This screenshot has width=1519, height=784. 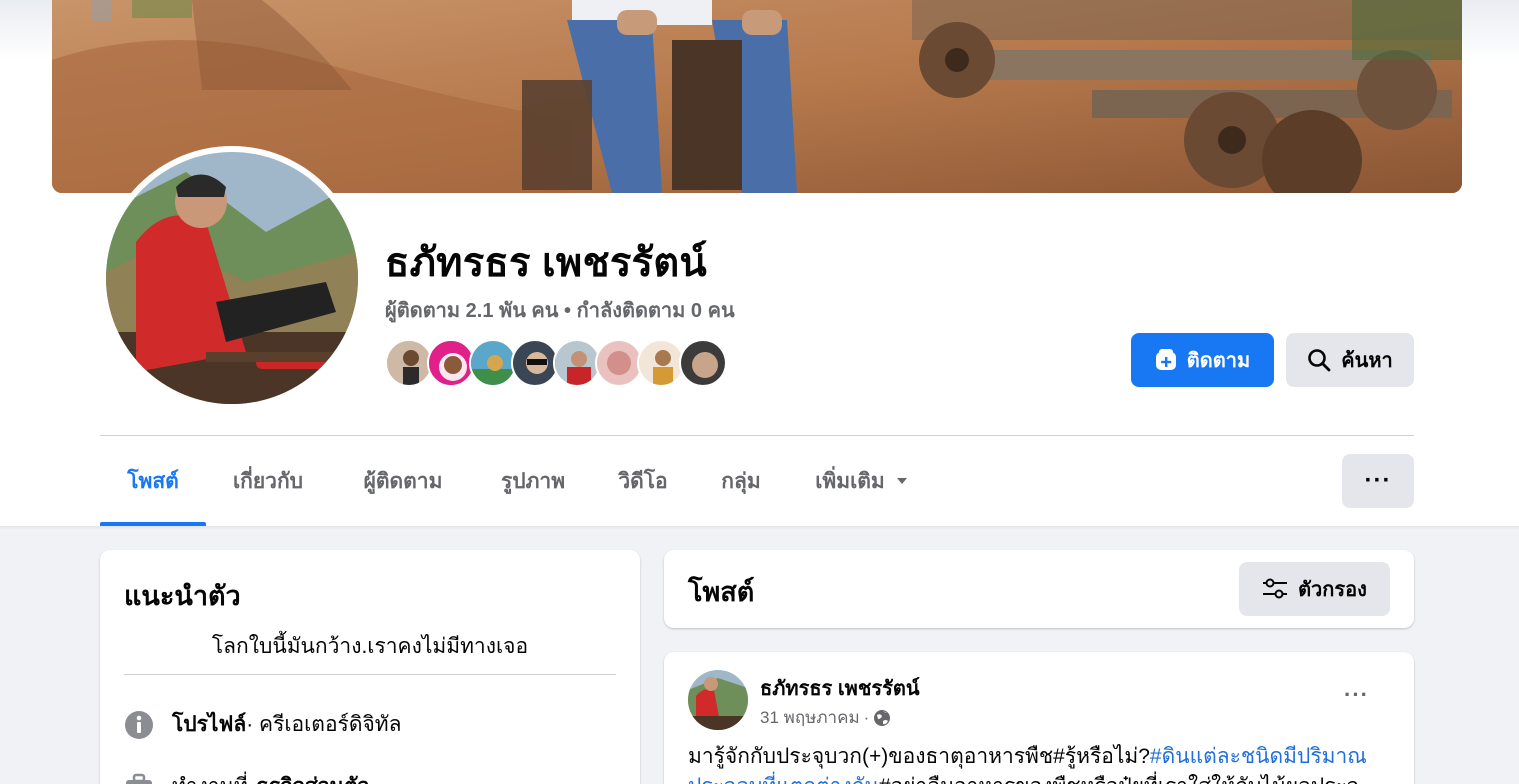 What do you see at coordinates (403, 481) in the screenshot?
I see `tab-followers: ผู้ติดตาม` at bounding box center [403, 481].